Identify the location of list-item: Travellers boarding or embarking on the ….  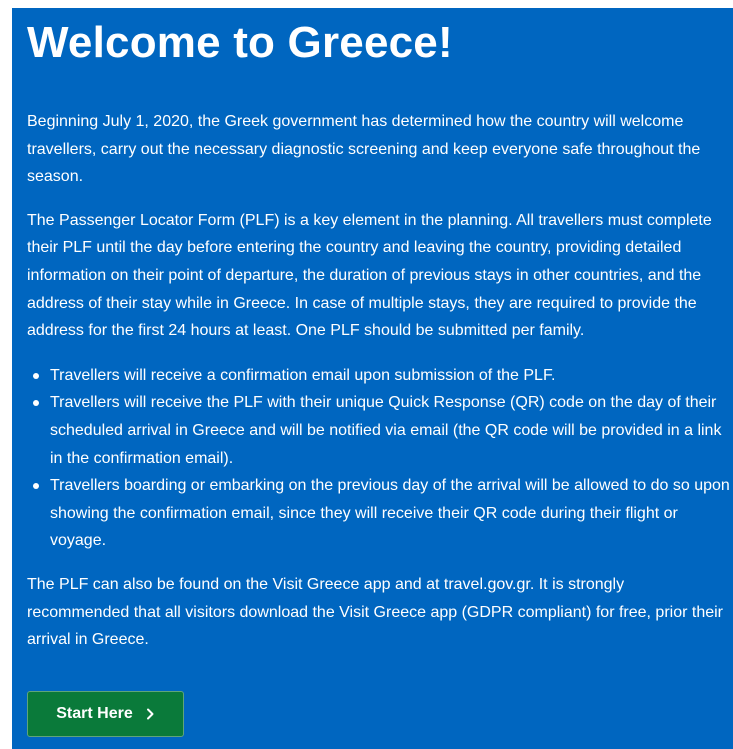
(380, 513).